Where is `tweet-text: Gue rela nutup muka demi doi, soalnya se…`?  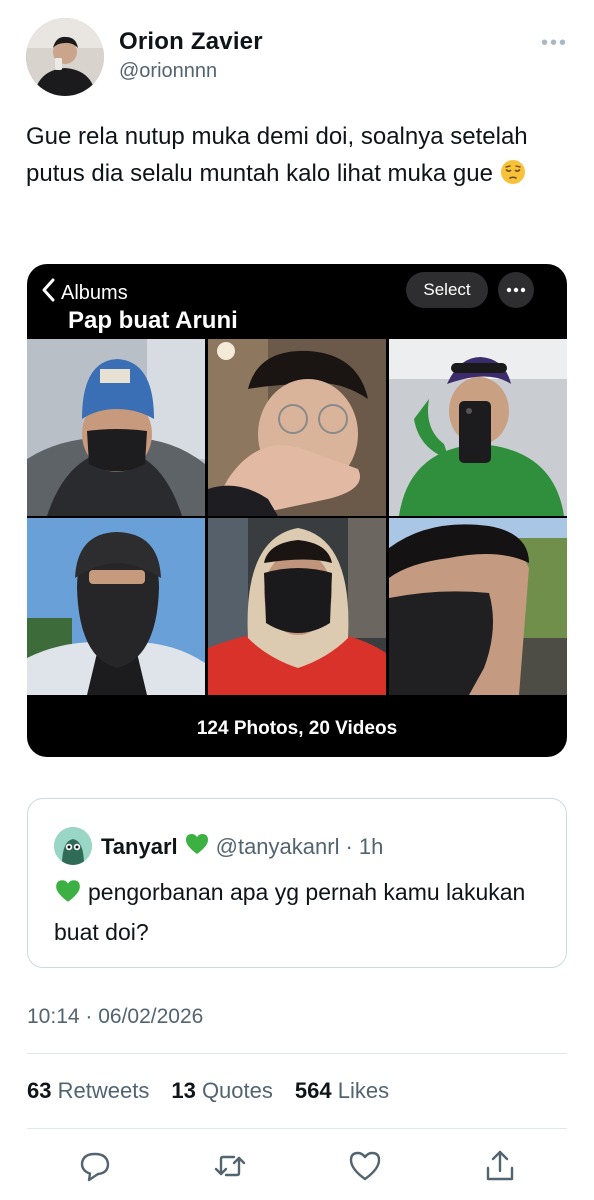 tweet-text: Gue rela nutup muka demi doi, soalnya se… is located at coordinates (298, 155).